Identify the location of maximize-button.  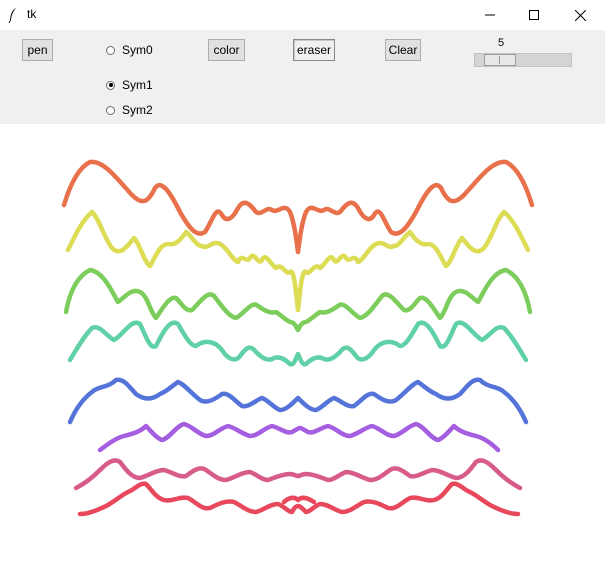
(534, 15).